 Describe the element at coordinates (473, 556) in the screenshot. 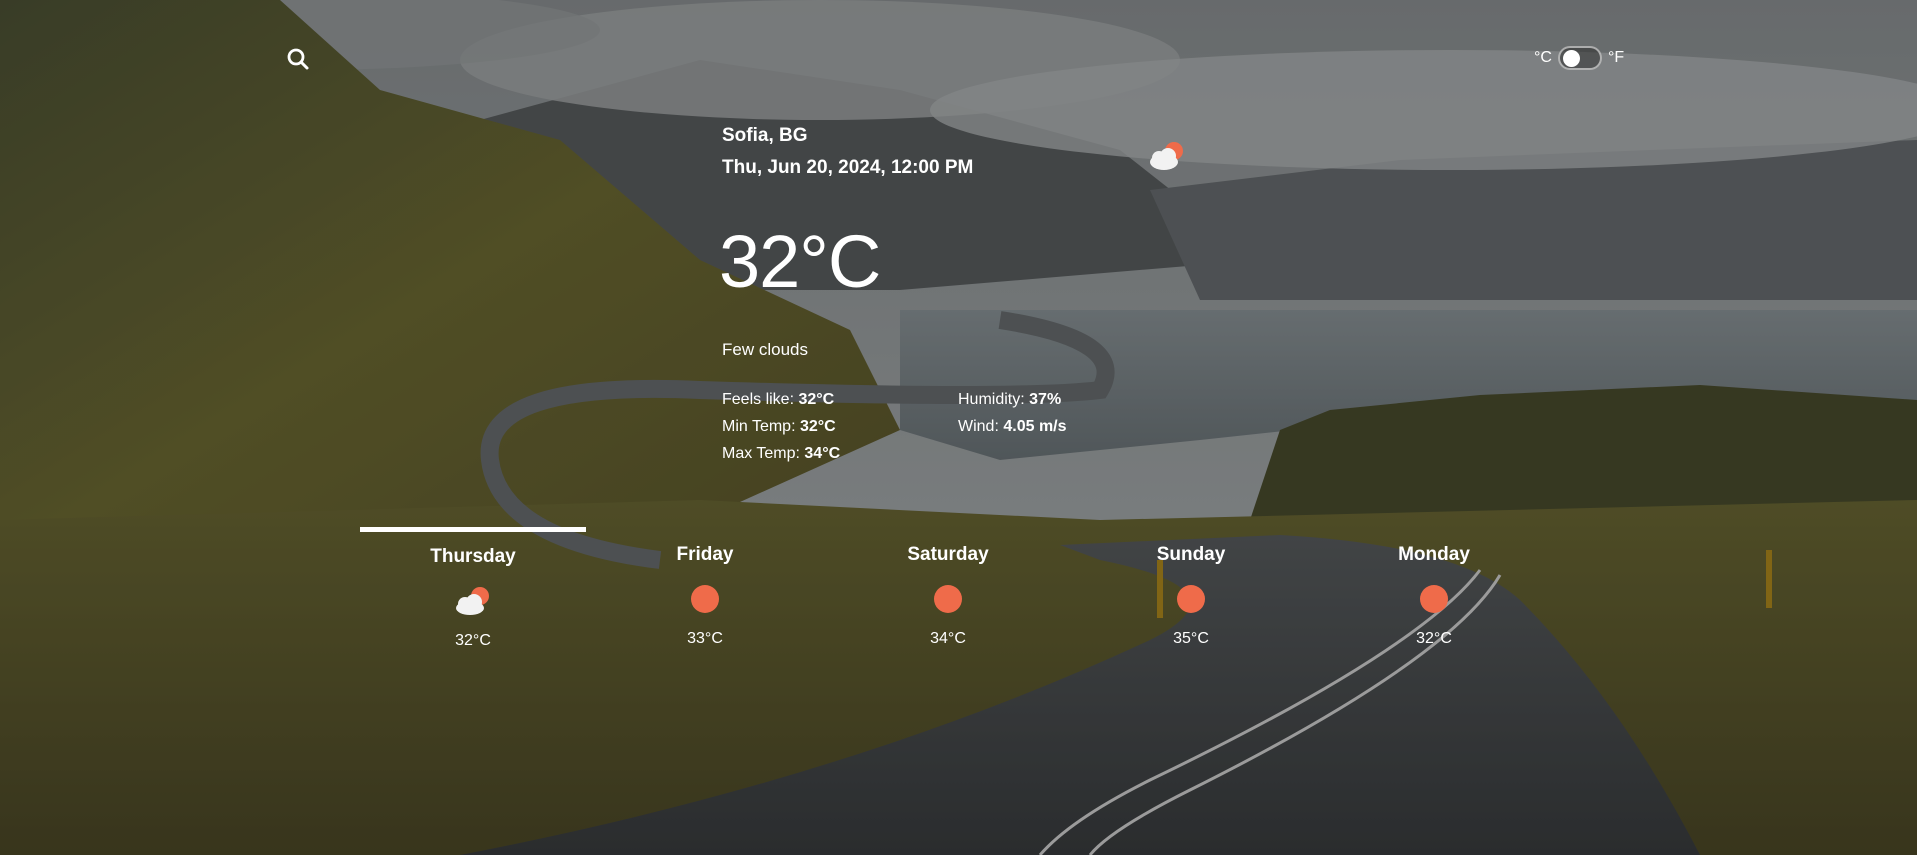

I see `forecast-day-name: Thursday` at that location.